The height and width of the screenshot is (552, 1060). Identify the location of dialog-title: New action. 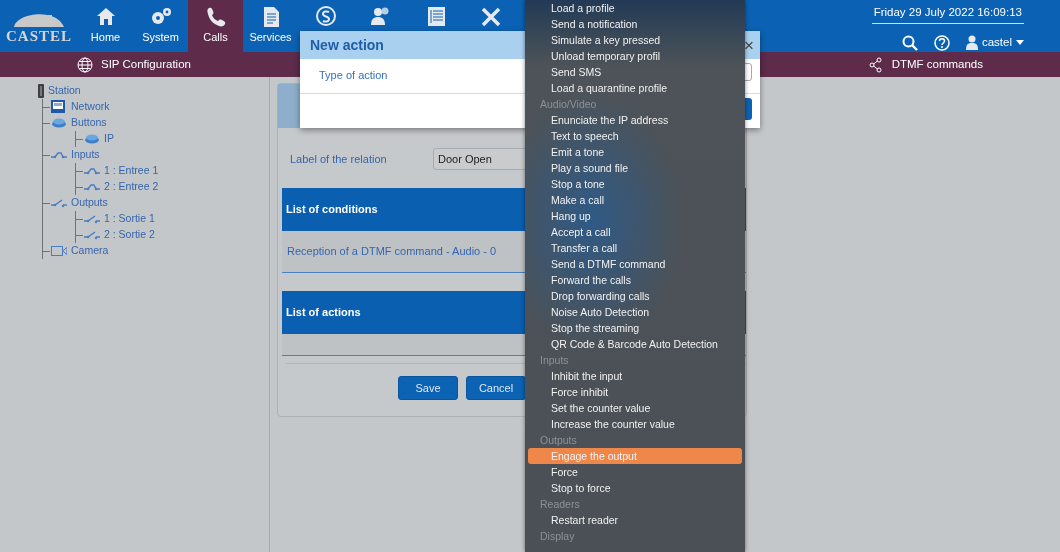
(347, 45).